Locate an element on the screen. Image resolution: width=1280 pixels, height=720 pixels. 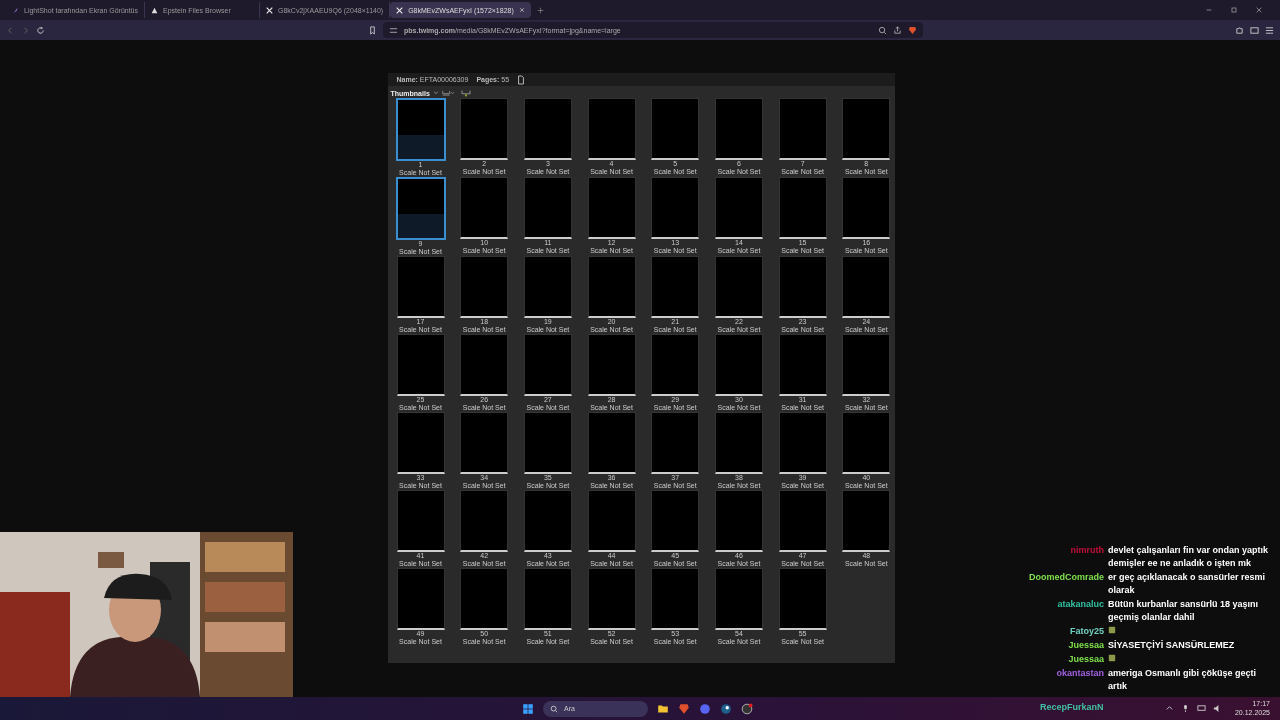
new-tab-icon is located at coordinates (540, 10).